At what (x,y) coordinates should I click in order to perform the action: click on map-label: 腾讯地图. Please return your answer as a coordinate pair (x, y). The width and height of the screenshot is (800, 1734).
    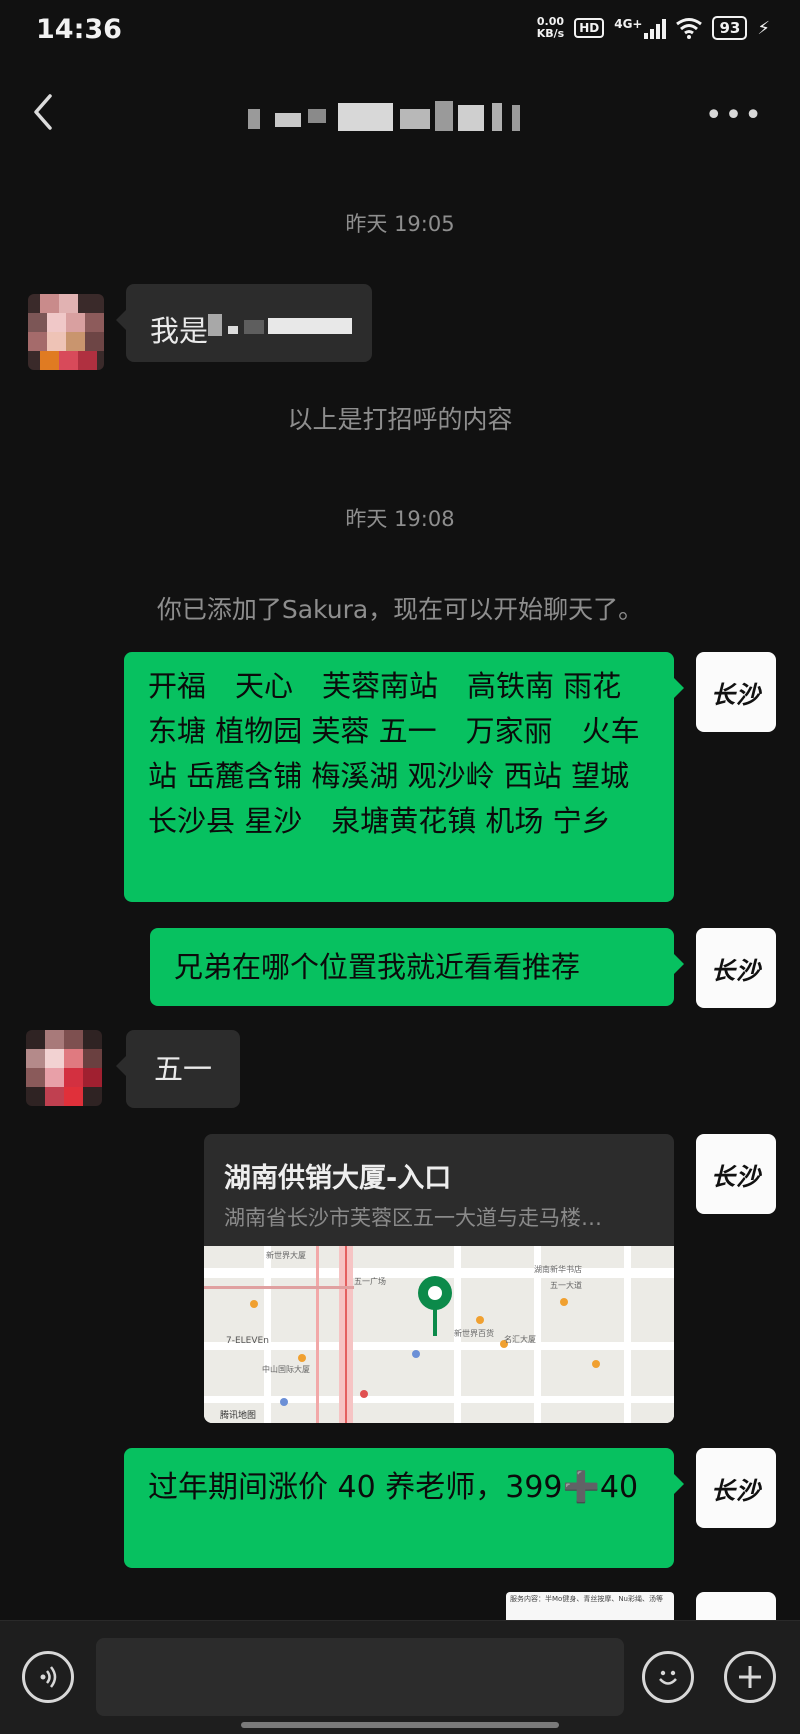
    Looking at the image, I should click on (238, 1416).